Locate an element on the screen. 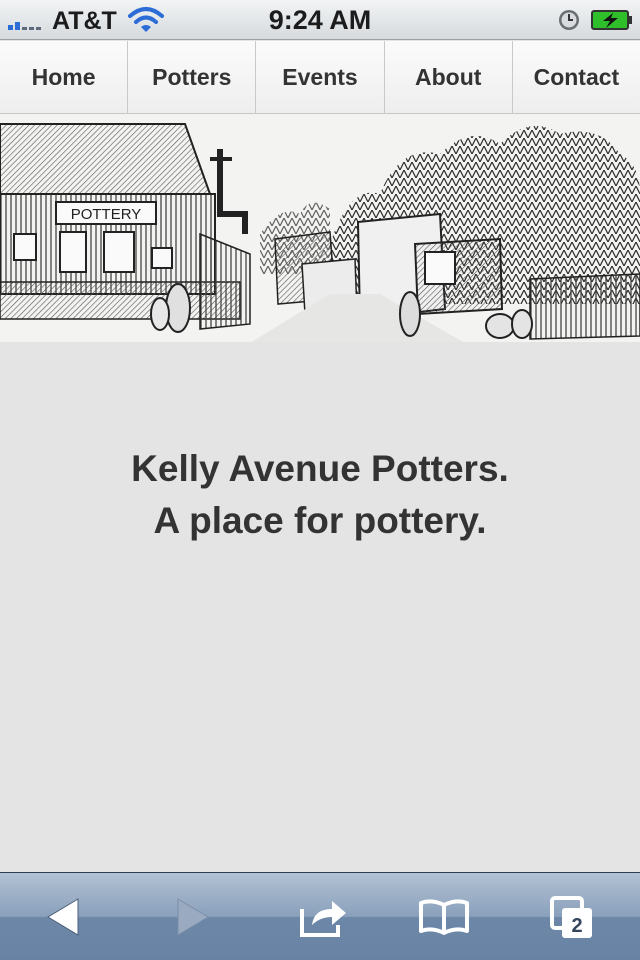 The image size is (640, 960). headline-line-1: Kelly Avenue Potters. is located at coordinates (320, 468).